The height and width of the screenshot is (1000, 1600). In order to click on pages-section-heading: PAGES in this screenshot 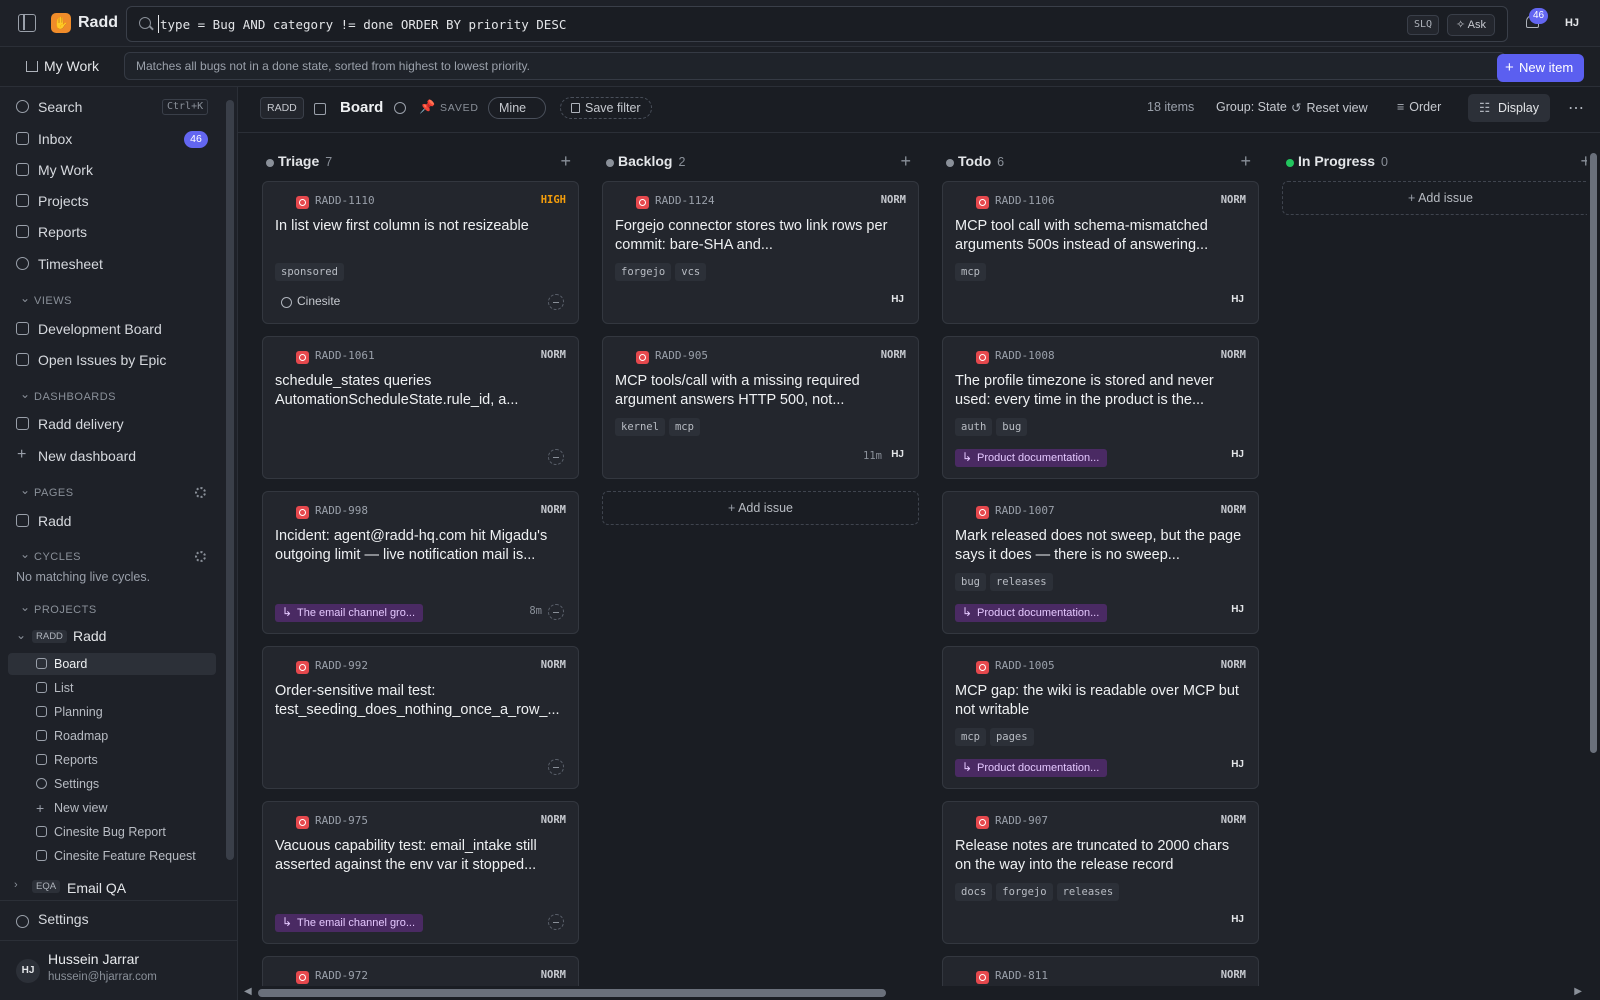, I will do `click(47, 491)`.